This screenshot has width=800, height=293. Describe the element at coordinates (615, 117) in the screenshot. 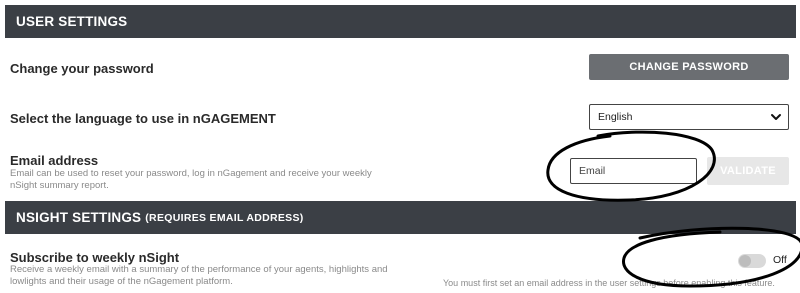

I see `language-select-value: English` at that location.